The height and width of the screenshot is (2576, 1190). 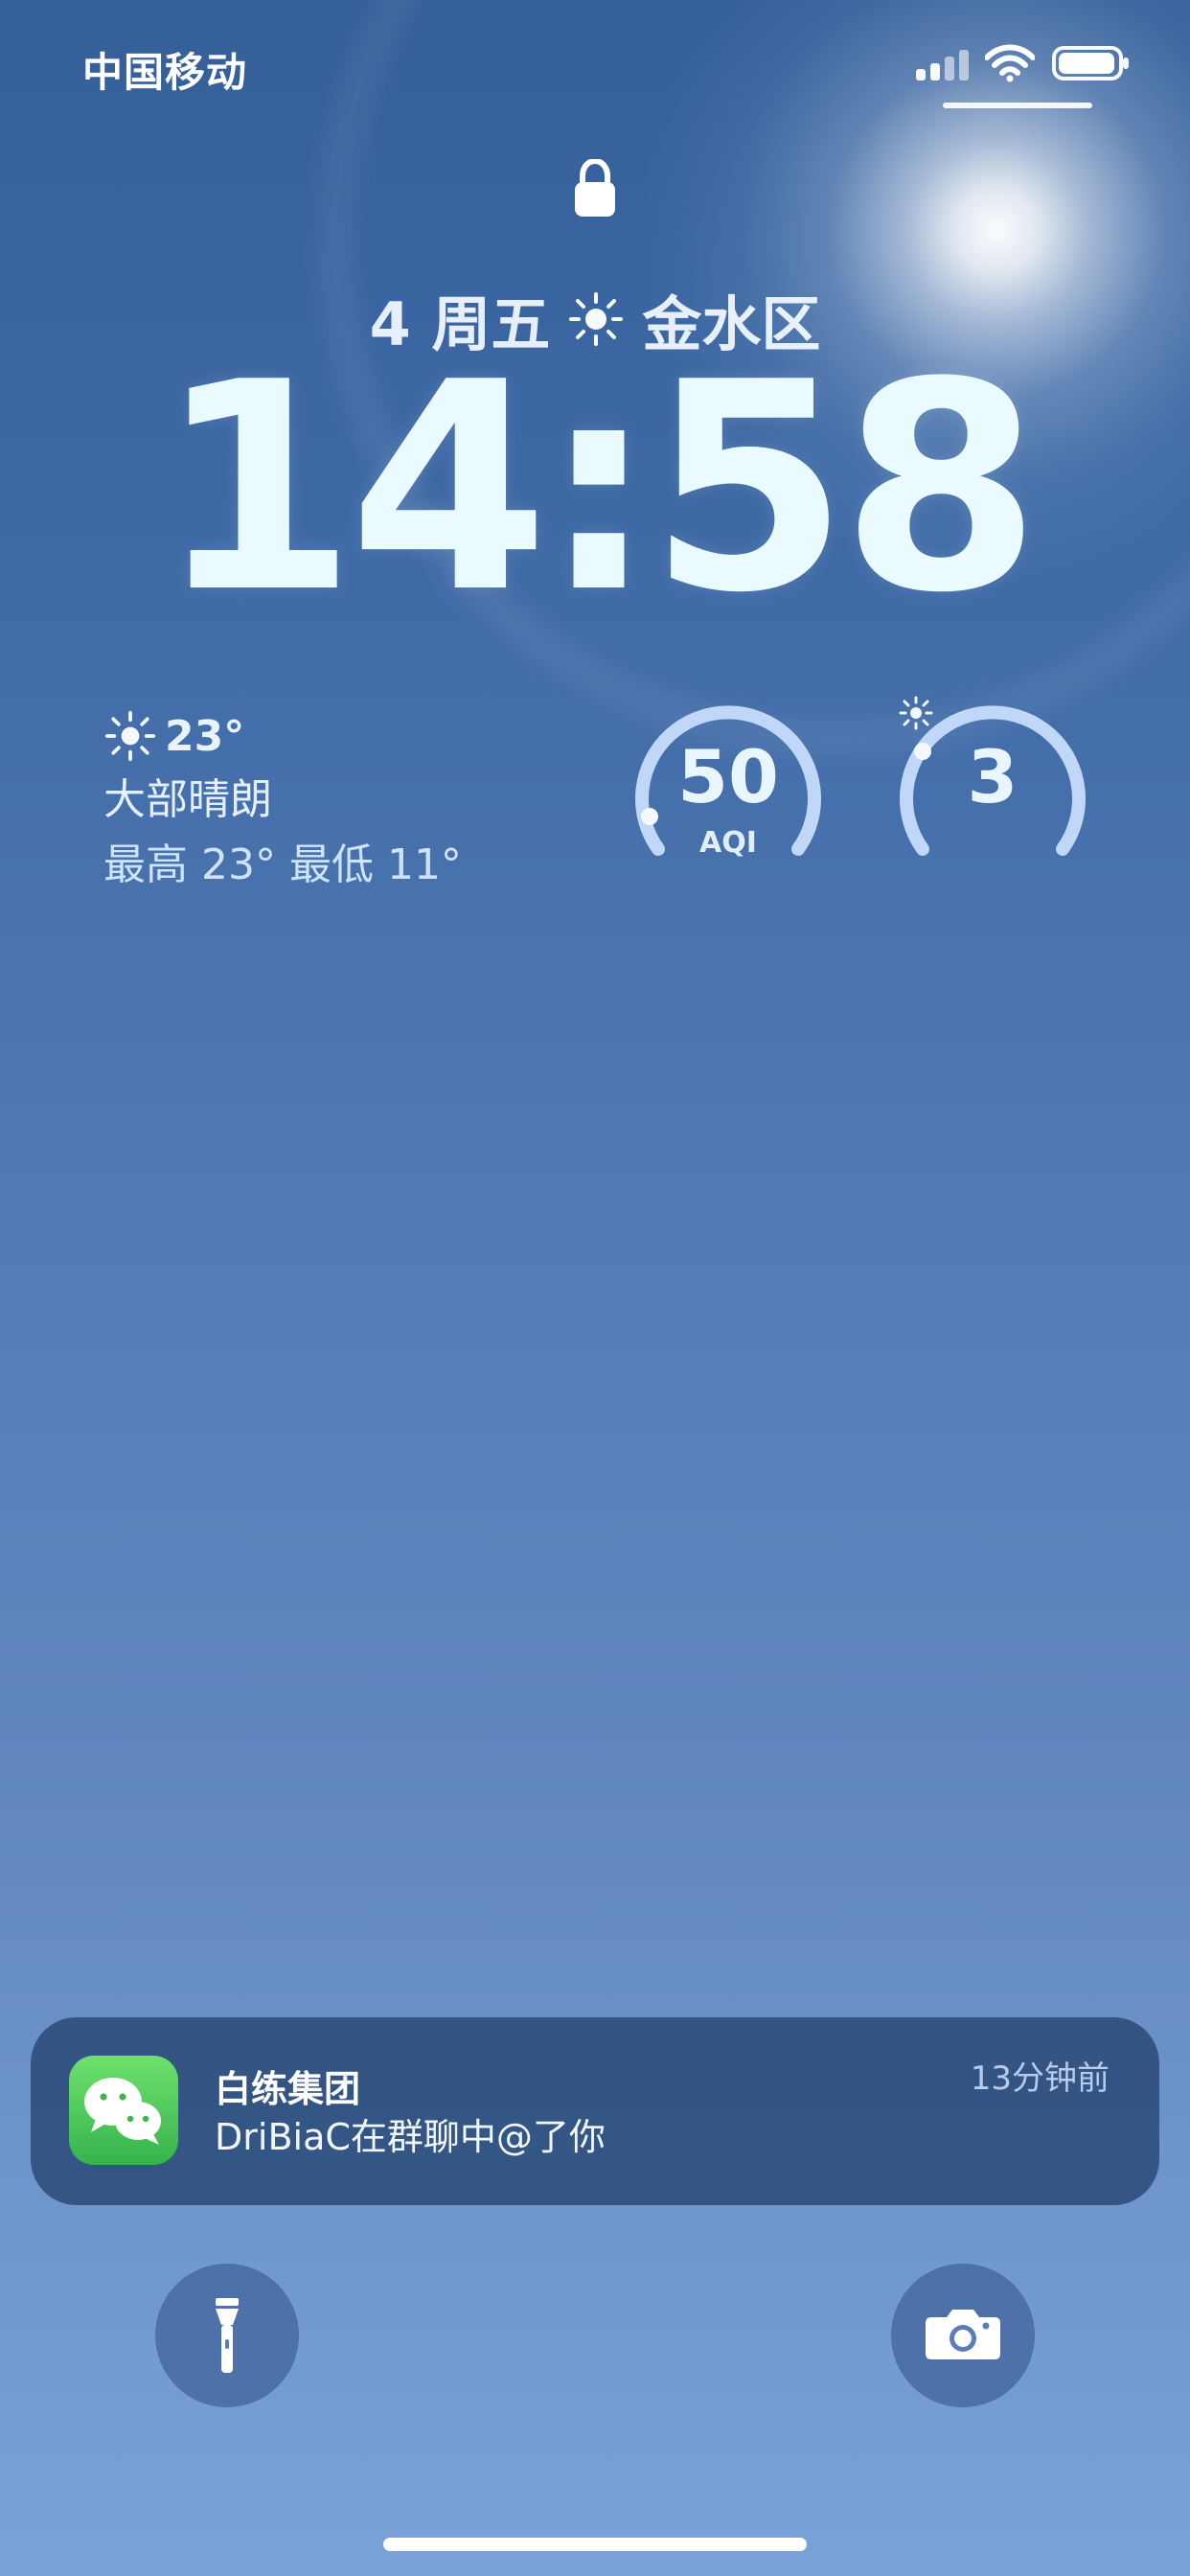 I want to click on flashlight-button, so click(x=227, y=2335).